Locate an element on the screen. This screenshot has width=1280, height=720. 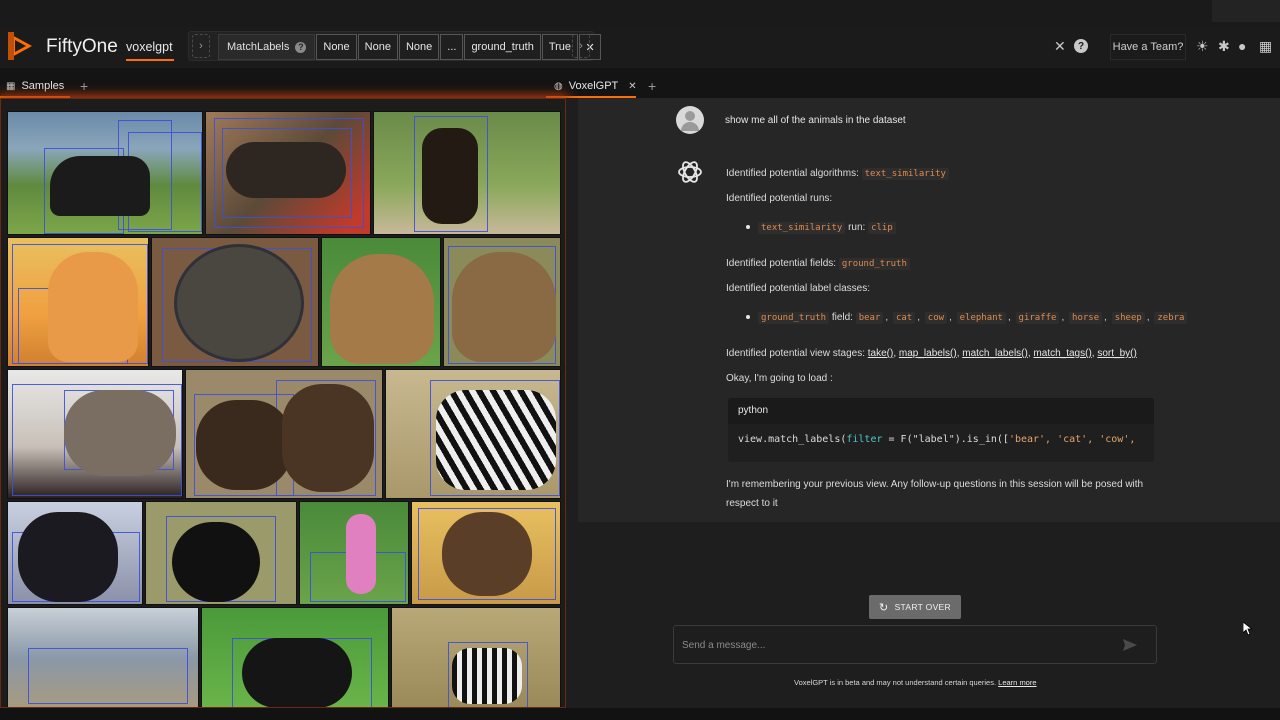
tab-voxelgpt: ◍ VoxelGPT ✕ is located at coordinates (595, 86).